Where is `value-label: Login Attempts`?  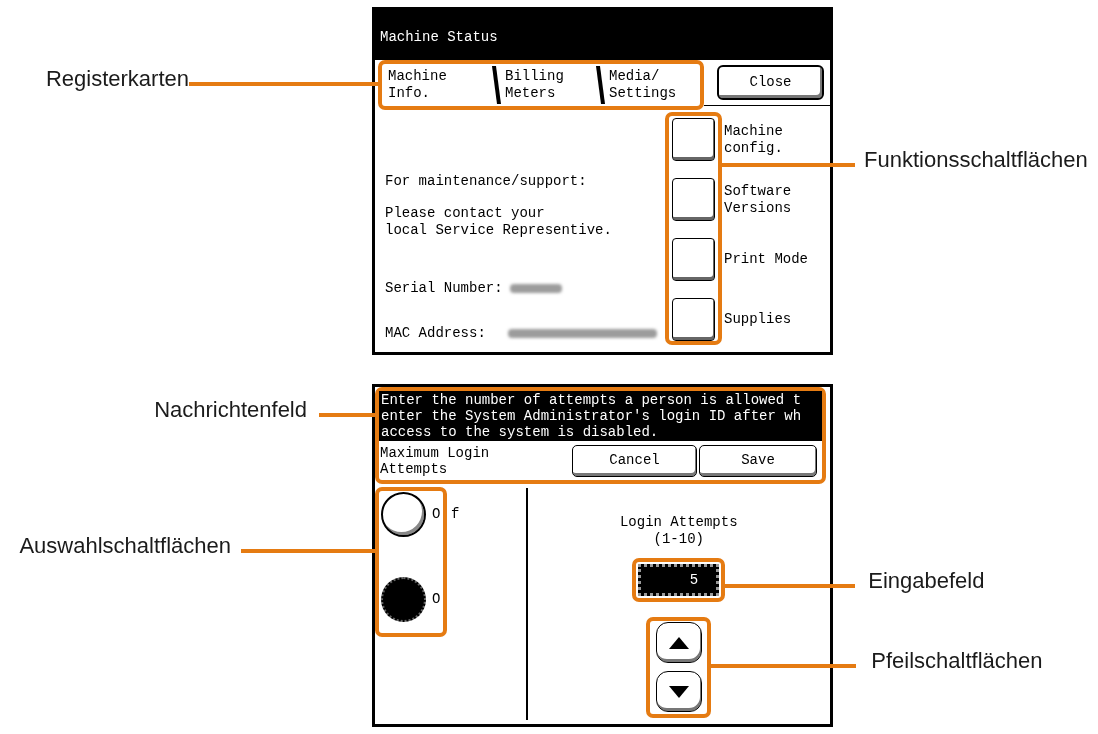 value-label: Login Attempts is located at coordinates (678, 522).